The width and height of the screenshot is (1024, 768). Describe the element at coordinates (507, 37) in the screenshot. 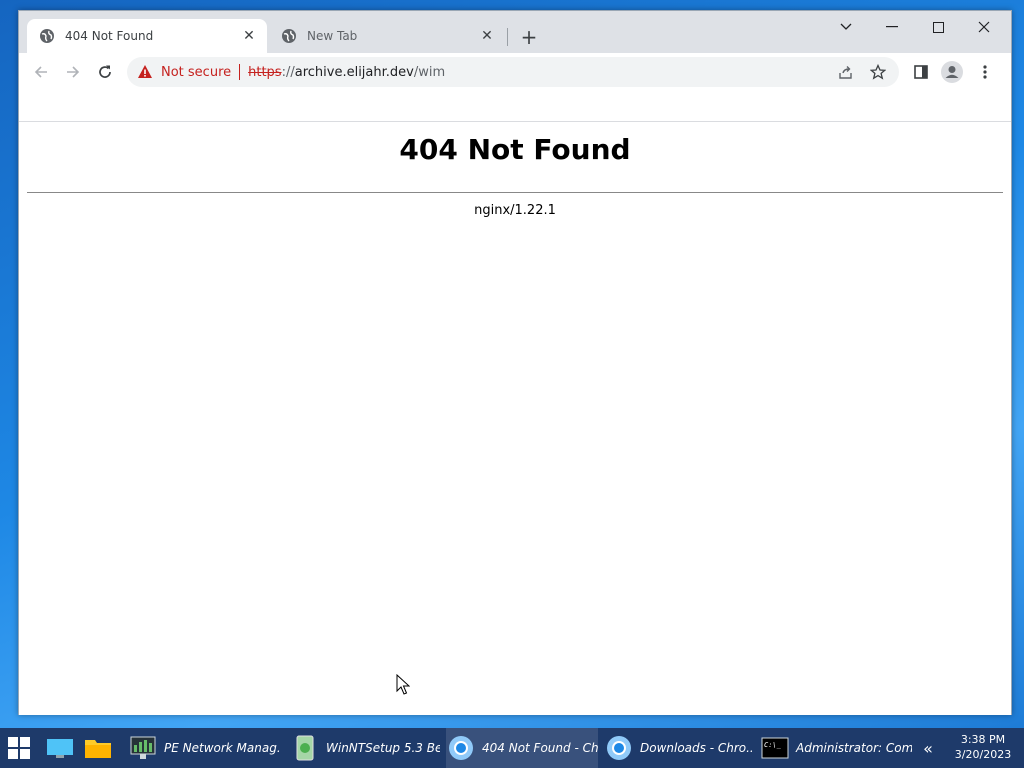

I see `tab-separator` at that location.